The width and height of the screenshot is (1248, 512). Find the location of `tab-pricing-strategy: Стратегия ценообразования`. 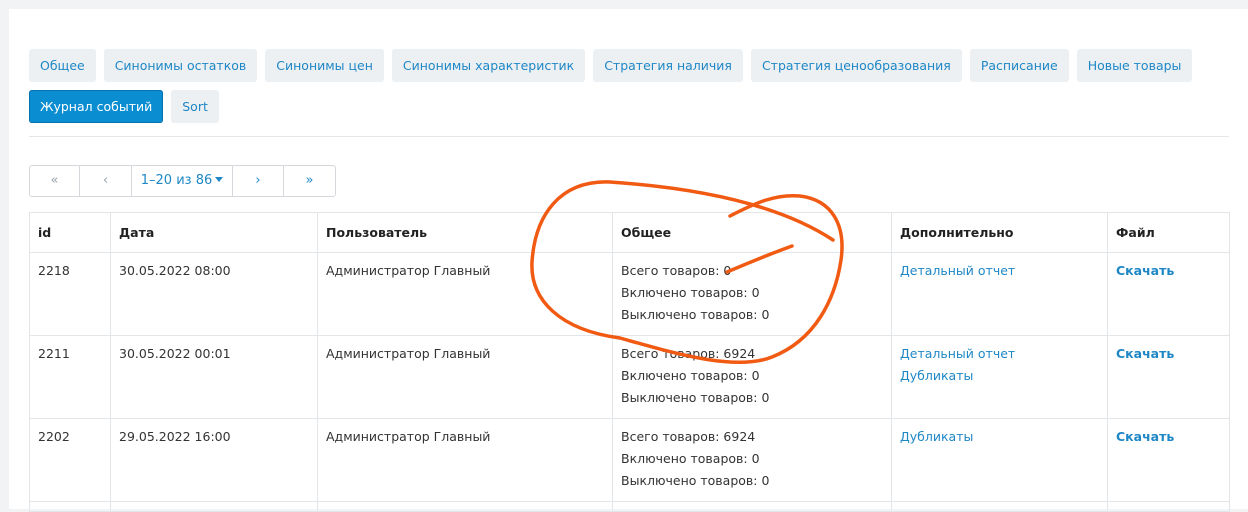

tab-pricing-strategy: Стратегия ценообразования is located at coordinates (856, 65).